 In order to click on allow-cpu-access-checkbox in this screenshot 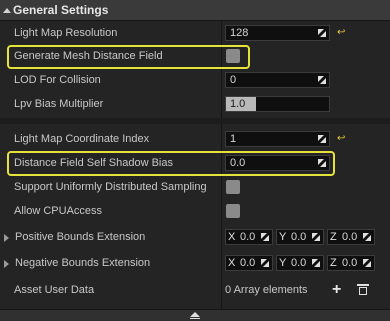, I will do `click(233, 211)`.